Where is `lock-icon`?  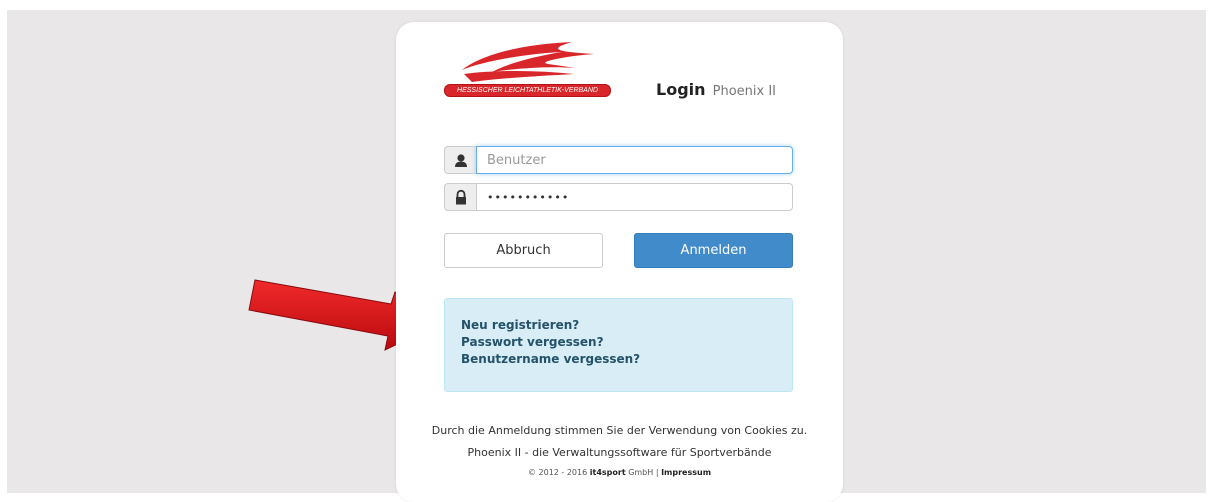
lock-icon is located at coordinates (461, 197).